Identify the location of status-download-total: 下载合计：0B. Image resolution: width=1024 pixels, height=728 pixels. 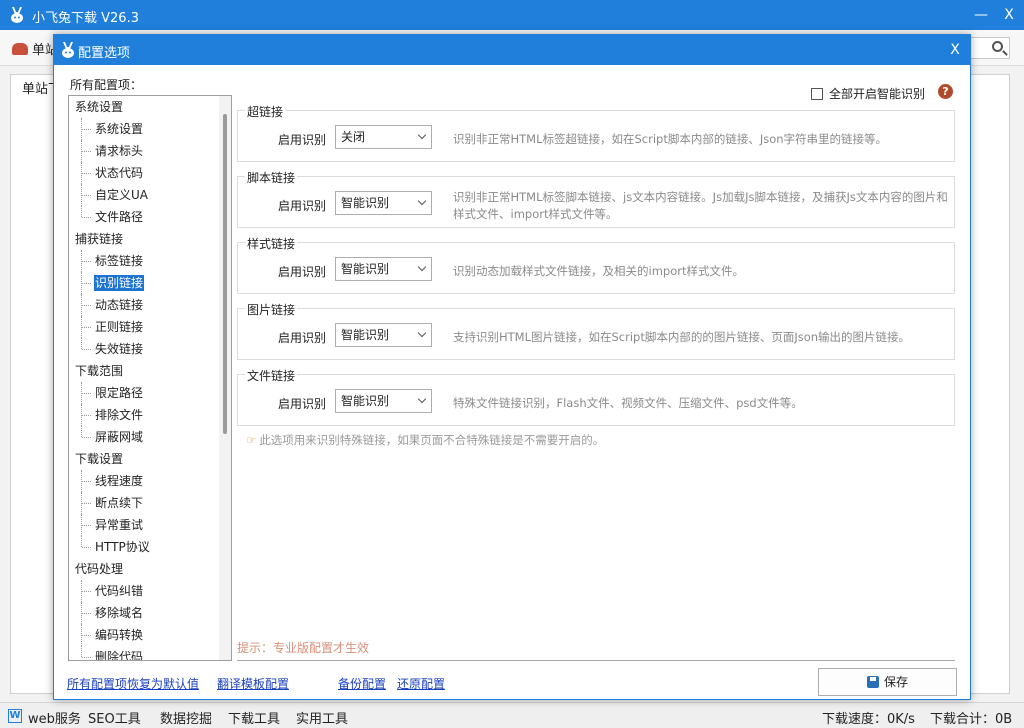
(971, 719).